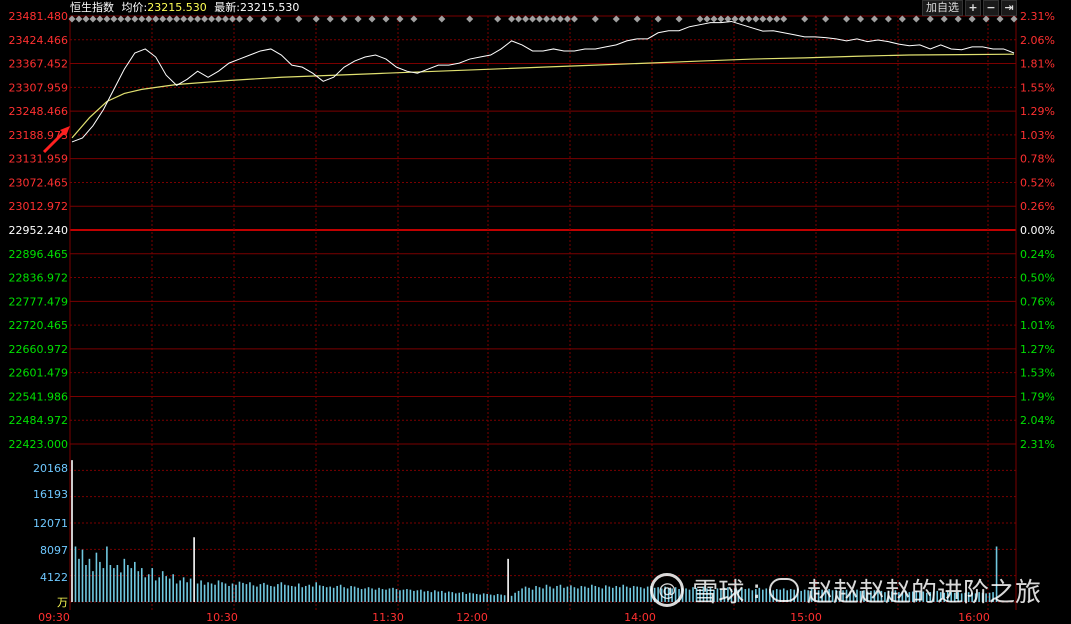 This screenshot has height=624, width=1071. Describe the element at coordinates (1037, 206) in the screenshot. I see `percent-tick-label: 0.26%` at that location.